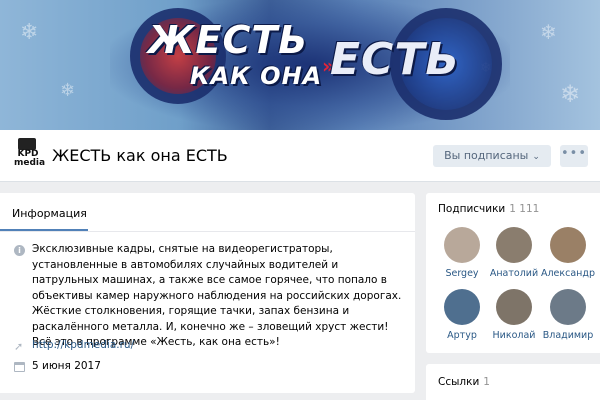  What do you see at coordinates (524, 209) in the screenshot?
I see `subscribers-count: 1 111` at bounding box center [524, 209].